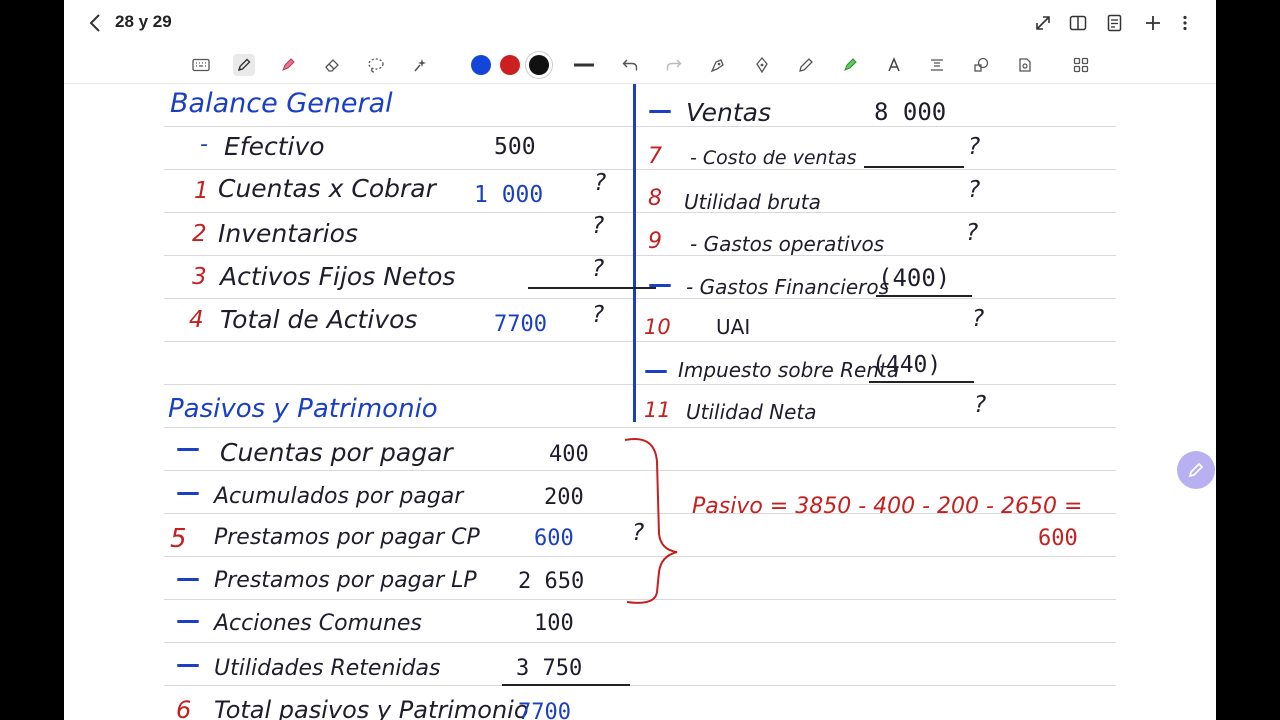 The width and height of the screenshot is (1280, 720). I want to click on balance-value: 1 000, so click(509, 195).